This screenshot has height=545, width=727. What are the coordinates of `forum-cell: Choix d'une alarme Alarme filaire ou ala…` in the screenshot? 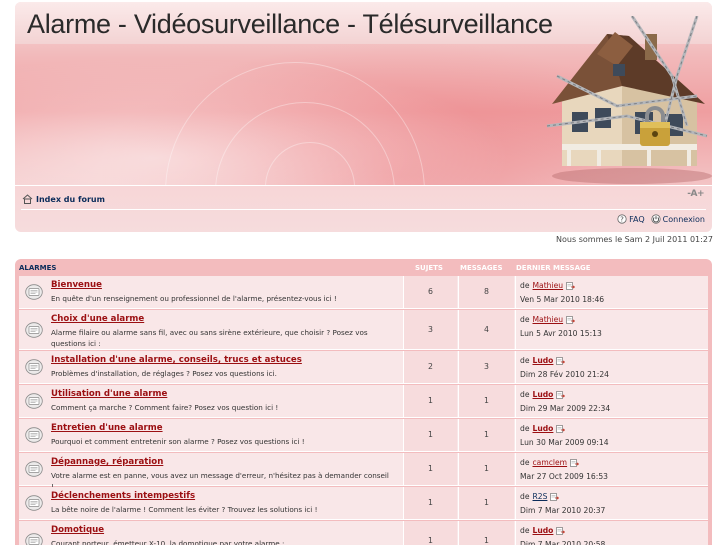 It's located at (210, 329).